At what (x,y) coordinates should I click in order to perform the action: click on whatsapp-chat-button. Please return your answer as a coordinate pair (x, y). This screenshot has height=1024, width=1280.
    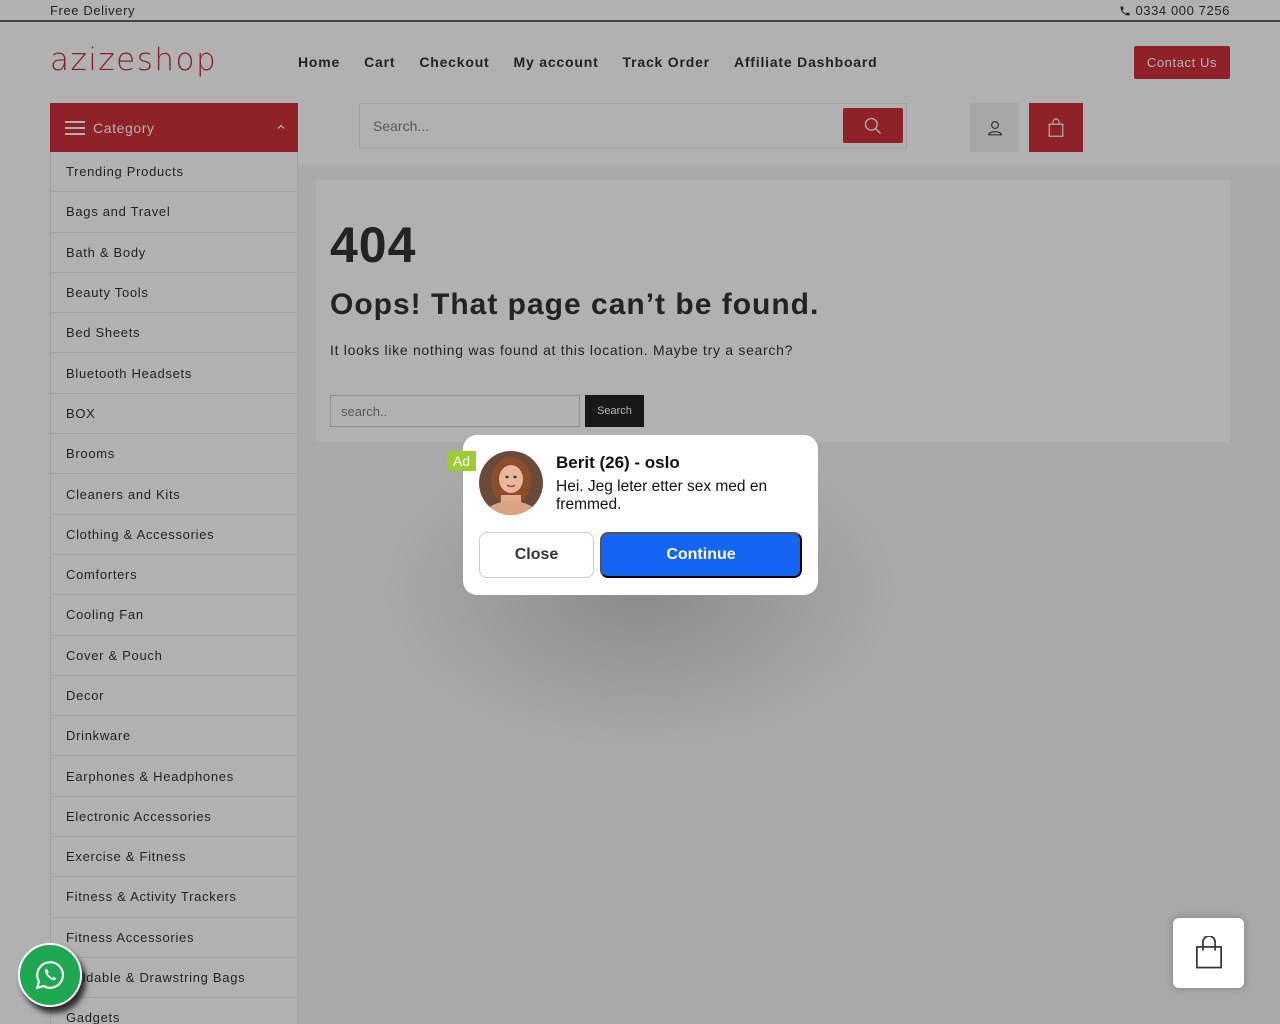
    Looking at the image, I should click on (50, 975).